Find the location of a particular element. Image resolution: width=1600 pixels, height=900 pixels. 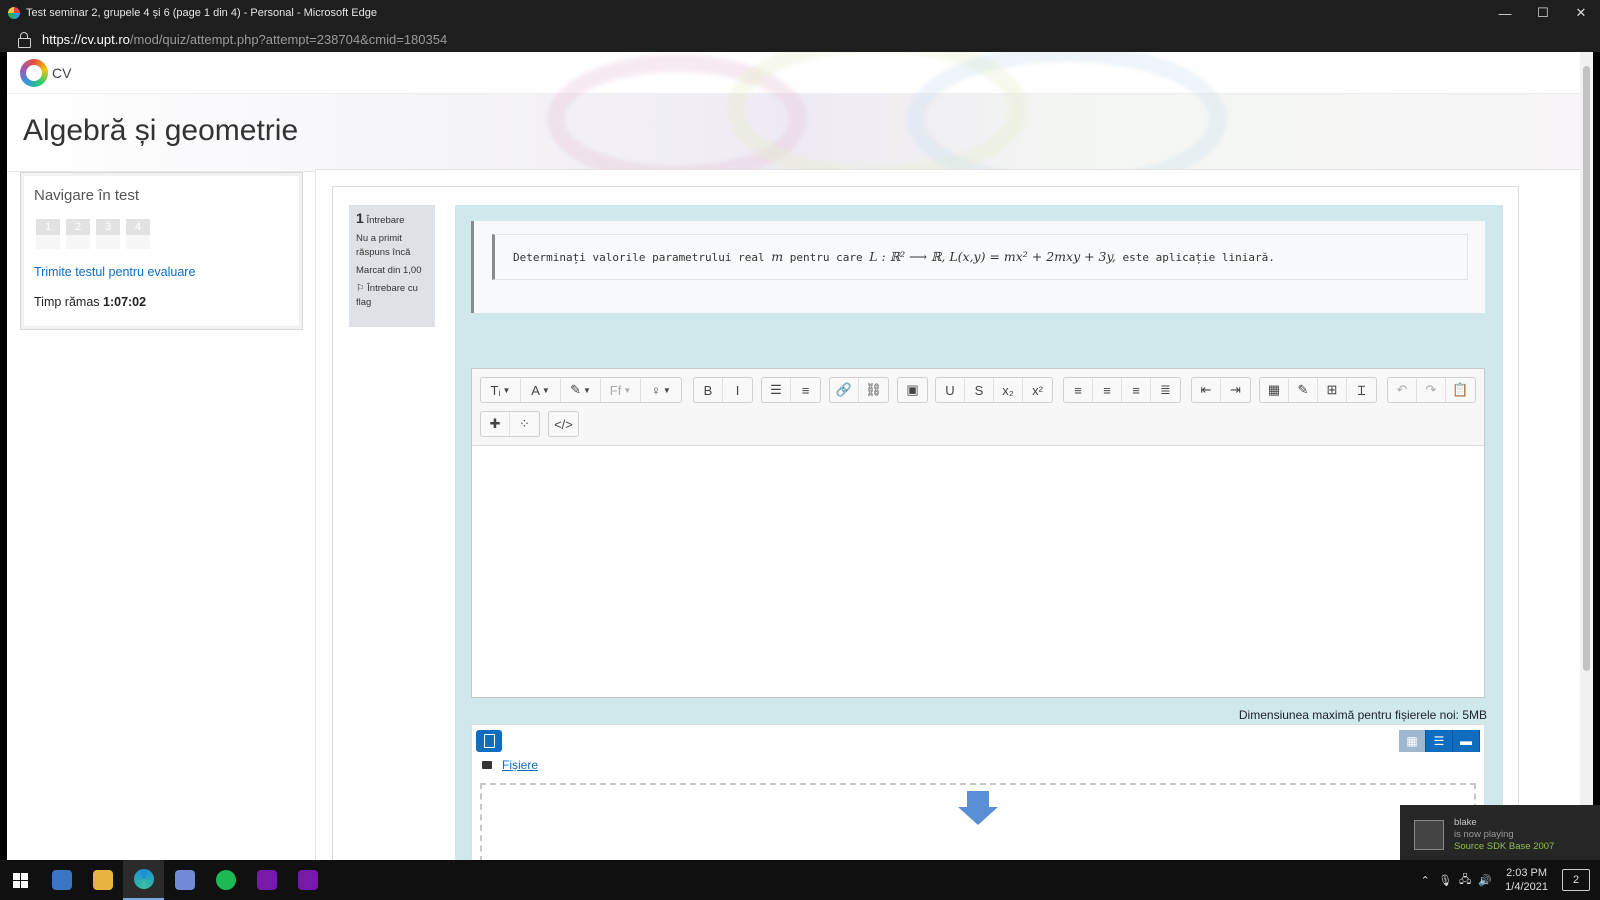

math-formula: L : ℝ² ⟶ ℝ, L(x,y) = mx² + 2mxy + 3y, is located at coordinates (992, 256).